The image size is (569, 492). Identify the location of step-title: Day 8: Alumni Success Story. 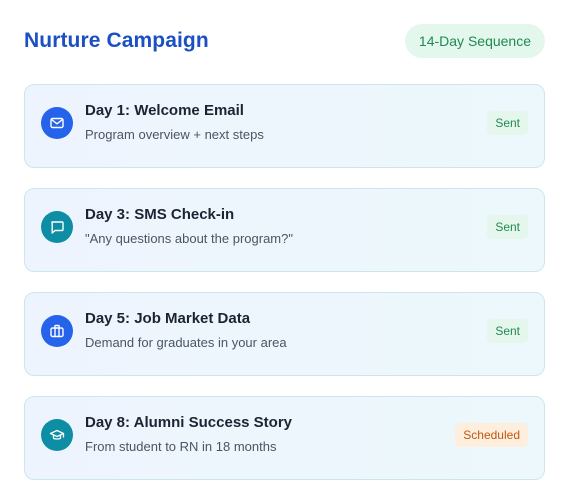
(189, 422).